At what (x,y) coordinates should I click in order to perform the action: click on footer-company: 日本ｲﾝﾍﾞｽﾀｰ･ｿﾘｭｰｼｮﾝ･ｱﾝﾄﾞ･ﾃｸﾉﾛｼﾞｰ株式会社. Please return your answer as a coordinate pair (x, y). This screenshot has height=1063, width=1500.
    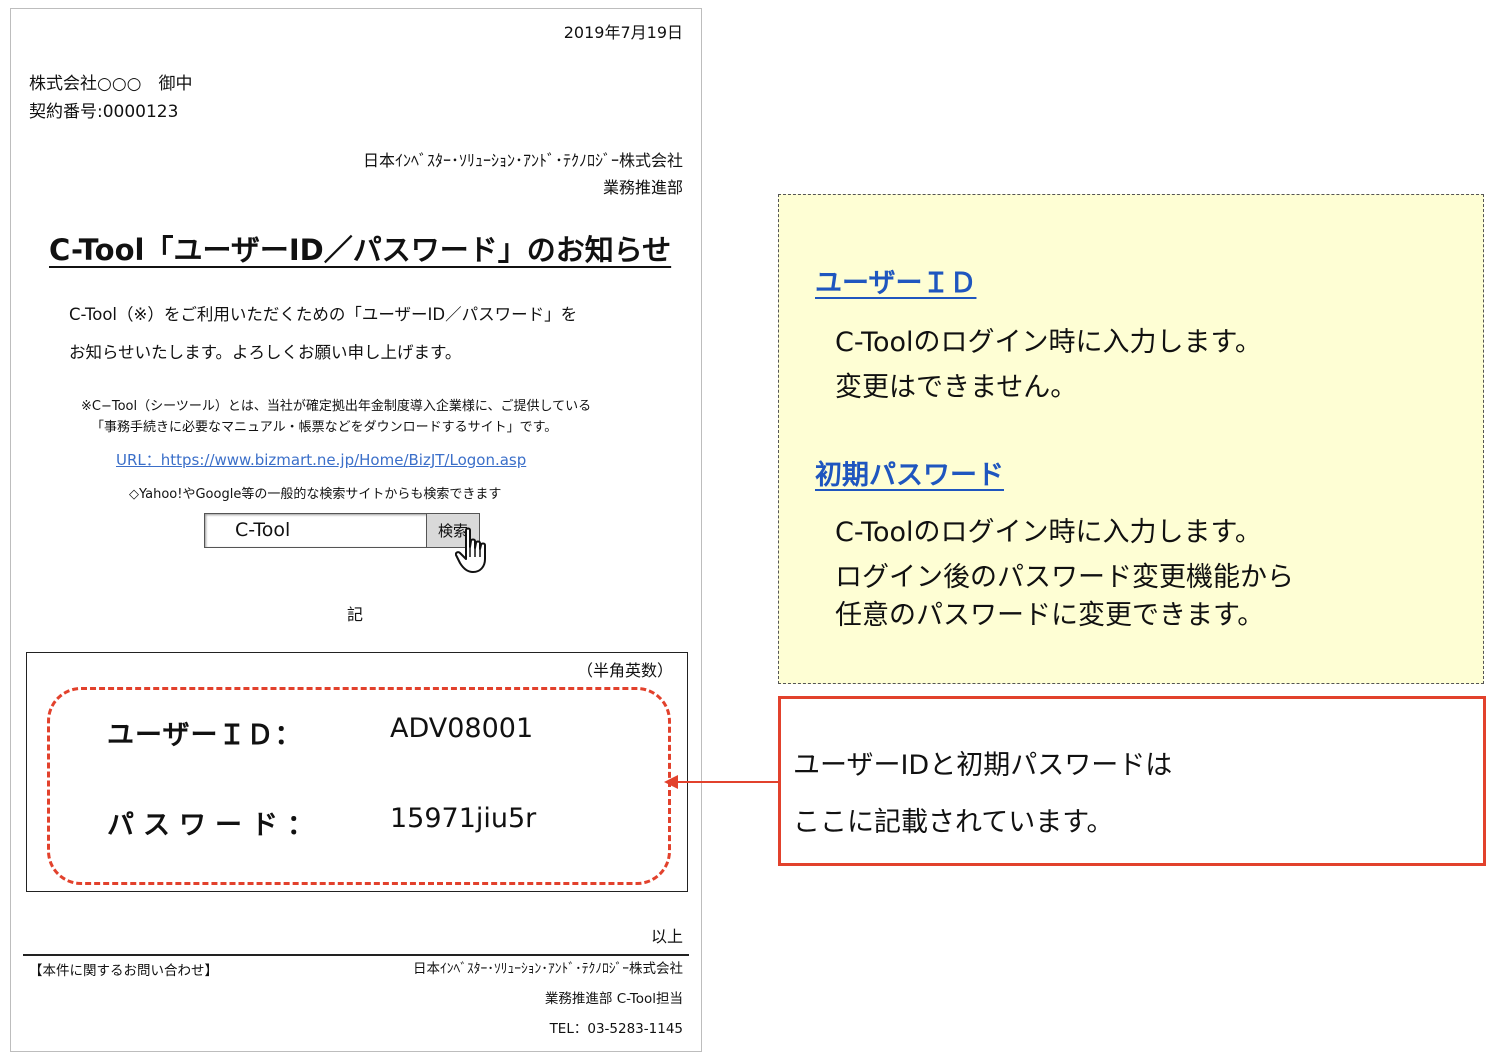
    Looking at the image, I should click on (548, 969).